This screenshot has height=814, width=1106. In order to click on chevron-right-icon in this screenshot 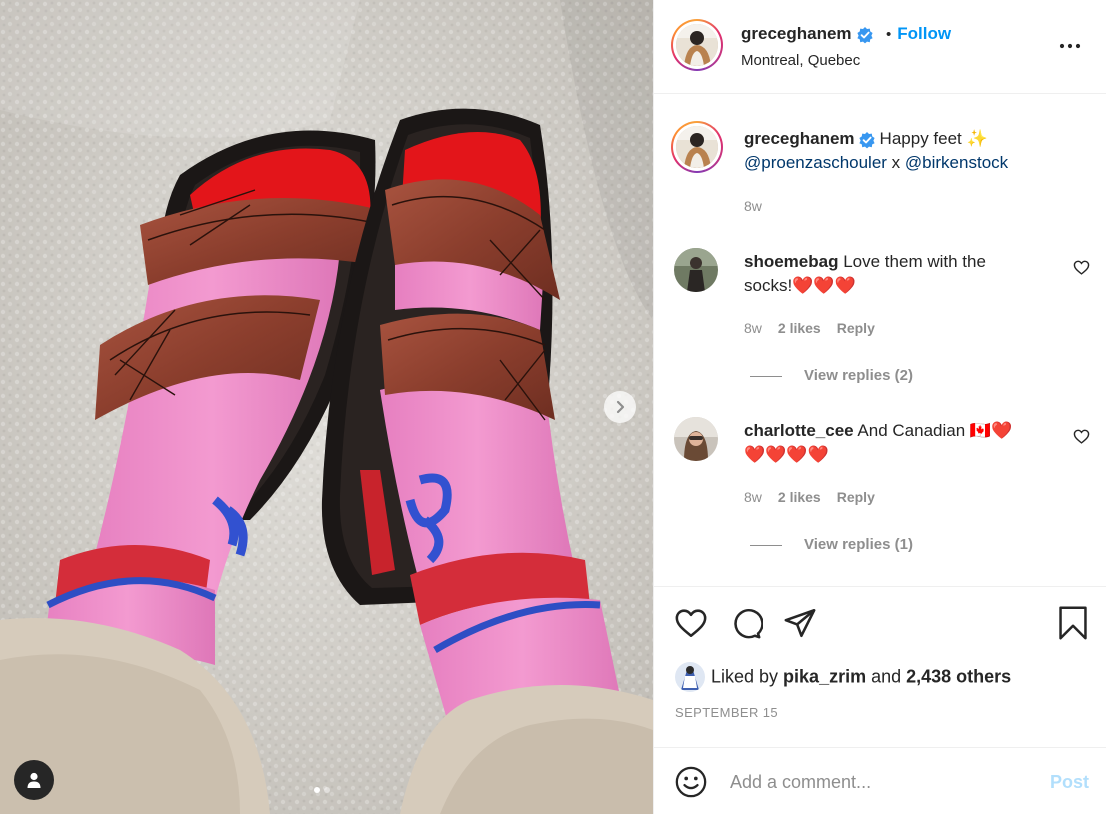, I will do `click(620, 407)`.